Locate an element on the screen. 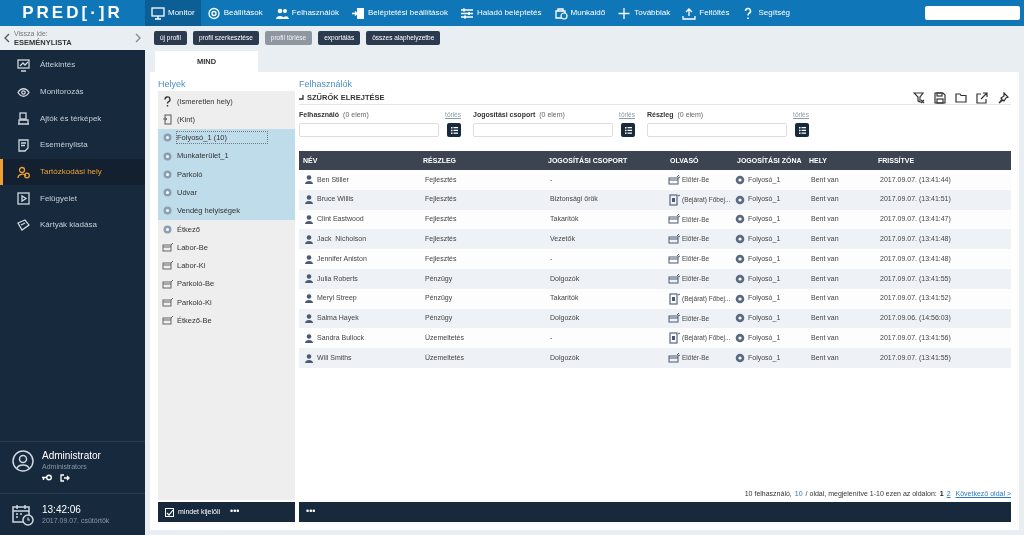  sidebar-item: Ajtók és térképek is located at coordinates (72, 119).